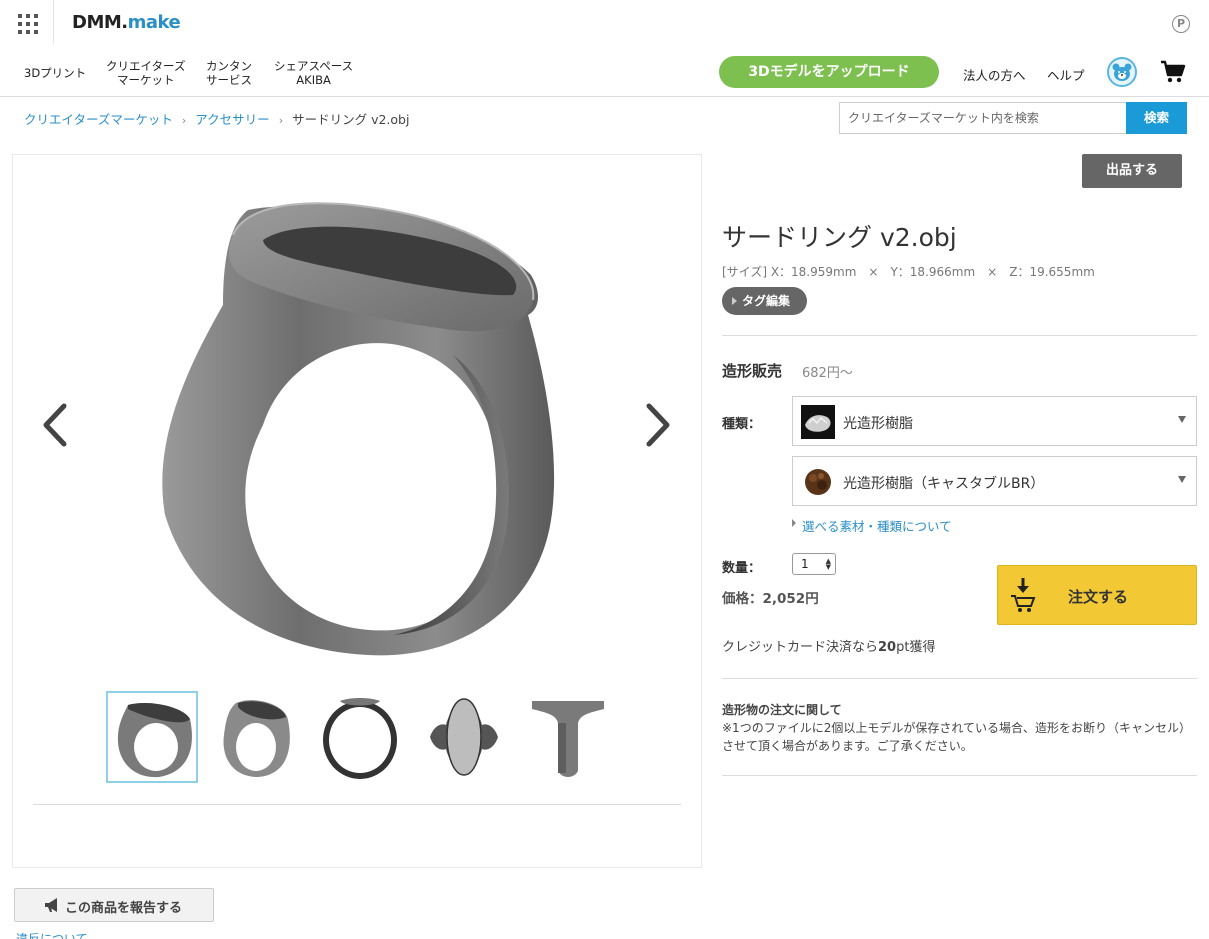 Image resolution: width=1209 pixels, height=939 pixels. I want to click on nav-item-share-space: シェアスペース AKIBA, so click(313, 73).